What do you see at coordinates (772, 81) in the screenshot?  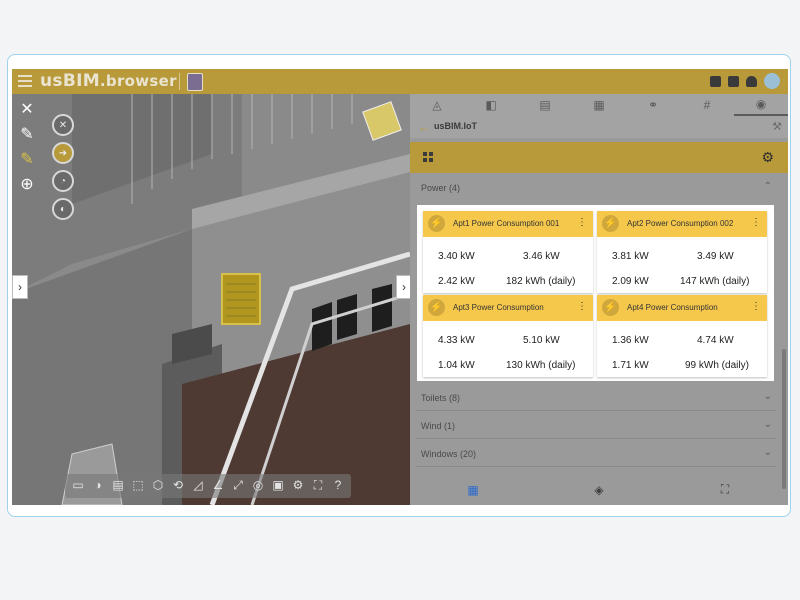 I see `avatar` at bounding box center [772, 81].